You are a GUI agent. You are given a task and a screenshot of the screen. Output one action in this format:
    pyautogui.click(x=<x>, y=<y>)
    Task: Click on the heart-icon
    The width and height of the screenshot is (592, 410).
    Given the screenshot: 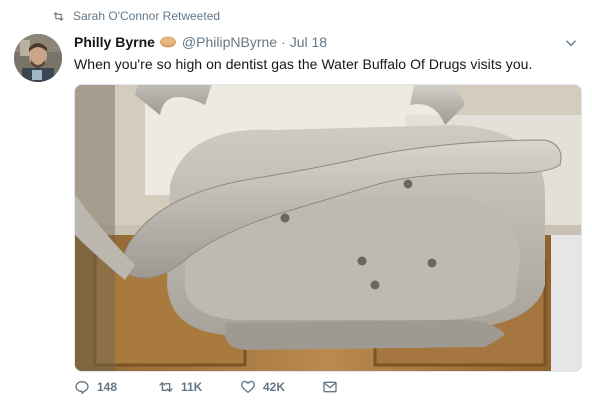 What is the action you would take?
    pyautogui.click(x=248, y=386)
    